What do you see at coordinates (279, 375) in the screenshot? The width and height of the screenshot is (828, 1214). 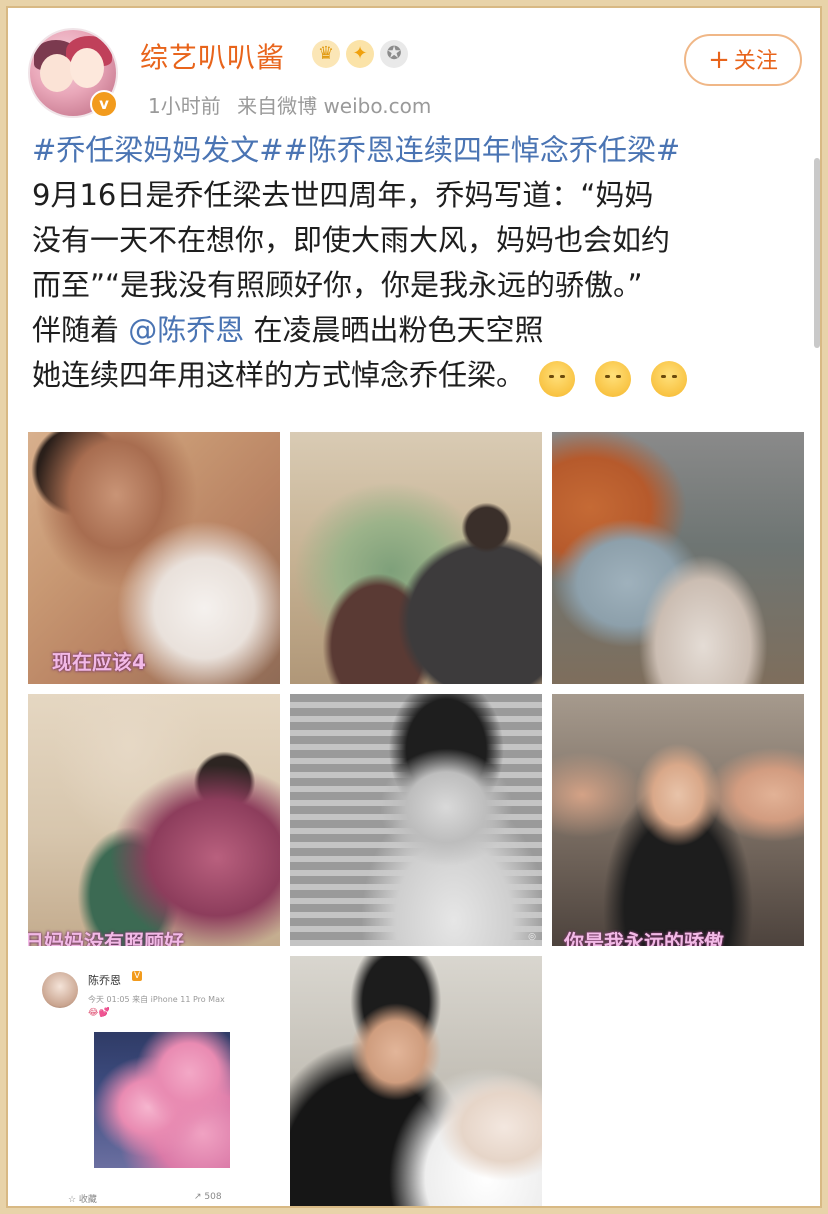 I see `post-text-segment: 她连续四年用这样的方式悼念乔任梁。` at bounding box center [279, 375].